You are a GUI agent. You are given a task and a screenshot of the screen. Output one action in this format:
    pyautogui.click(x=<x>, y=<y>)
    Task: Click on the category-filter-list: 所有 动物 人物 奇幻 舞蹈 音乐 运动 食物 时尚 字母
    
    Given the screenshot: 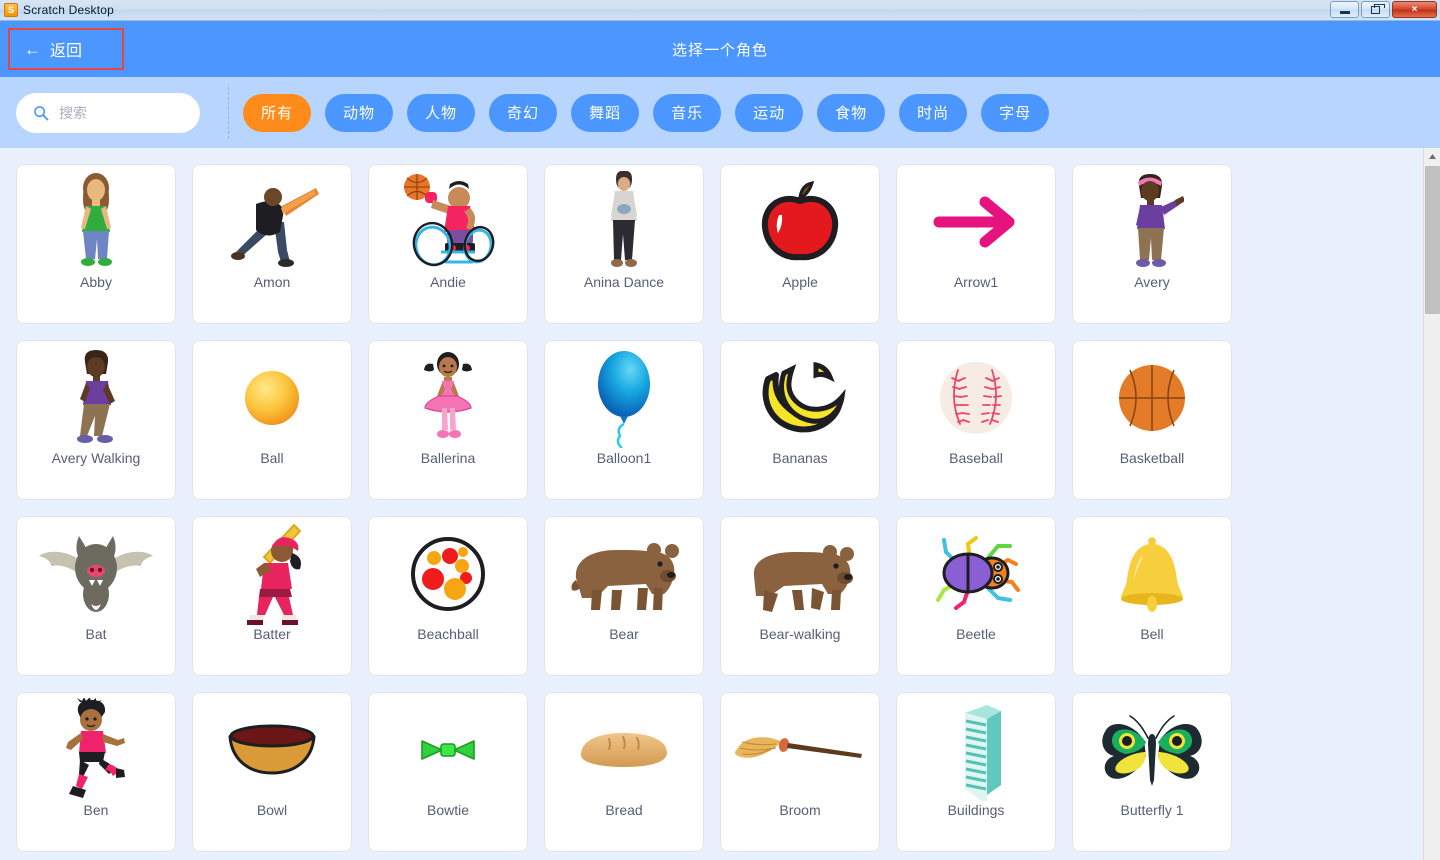 What is the action you would take?
    pyautogui.click(x=646, y=112)
    